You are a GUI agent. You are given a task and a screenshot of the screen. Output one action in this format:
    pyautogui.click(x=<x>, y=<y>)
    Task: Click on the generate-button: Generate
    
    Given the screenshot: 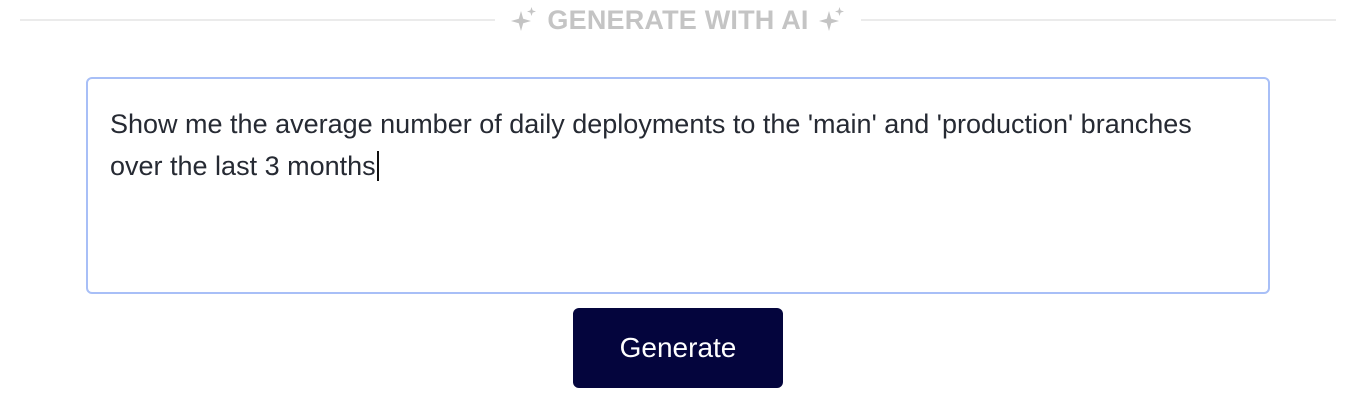 What is the action you would take?
    pyautogui.click(x=678, y=348)
    